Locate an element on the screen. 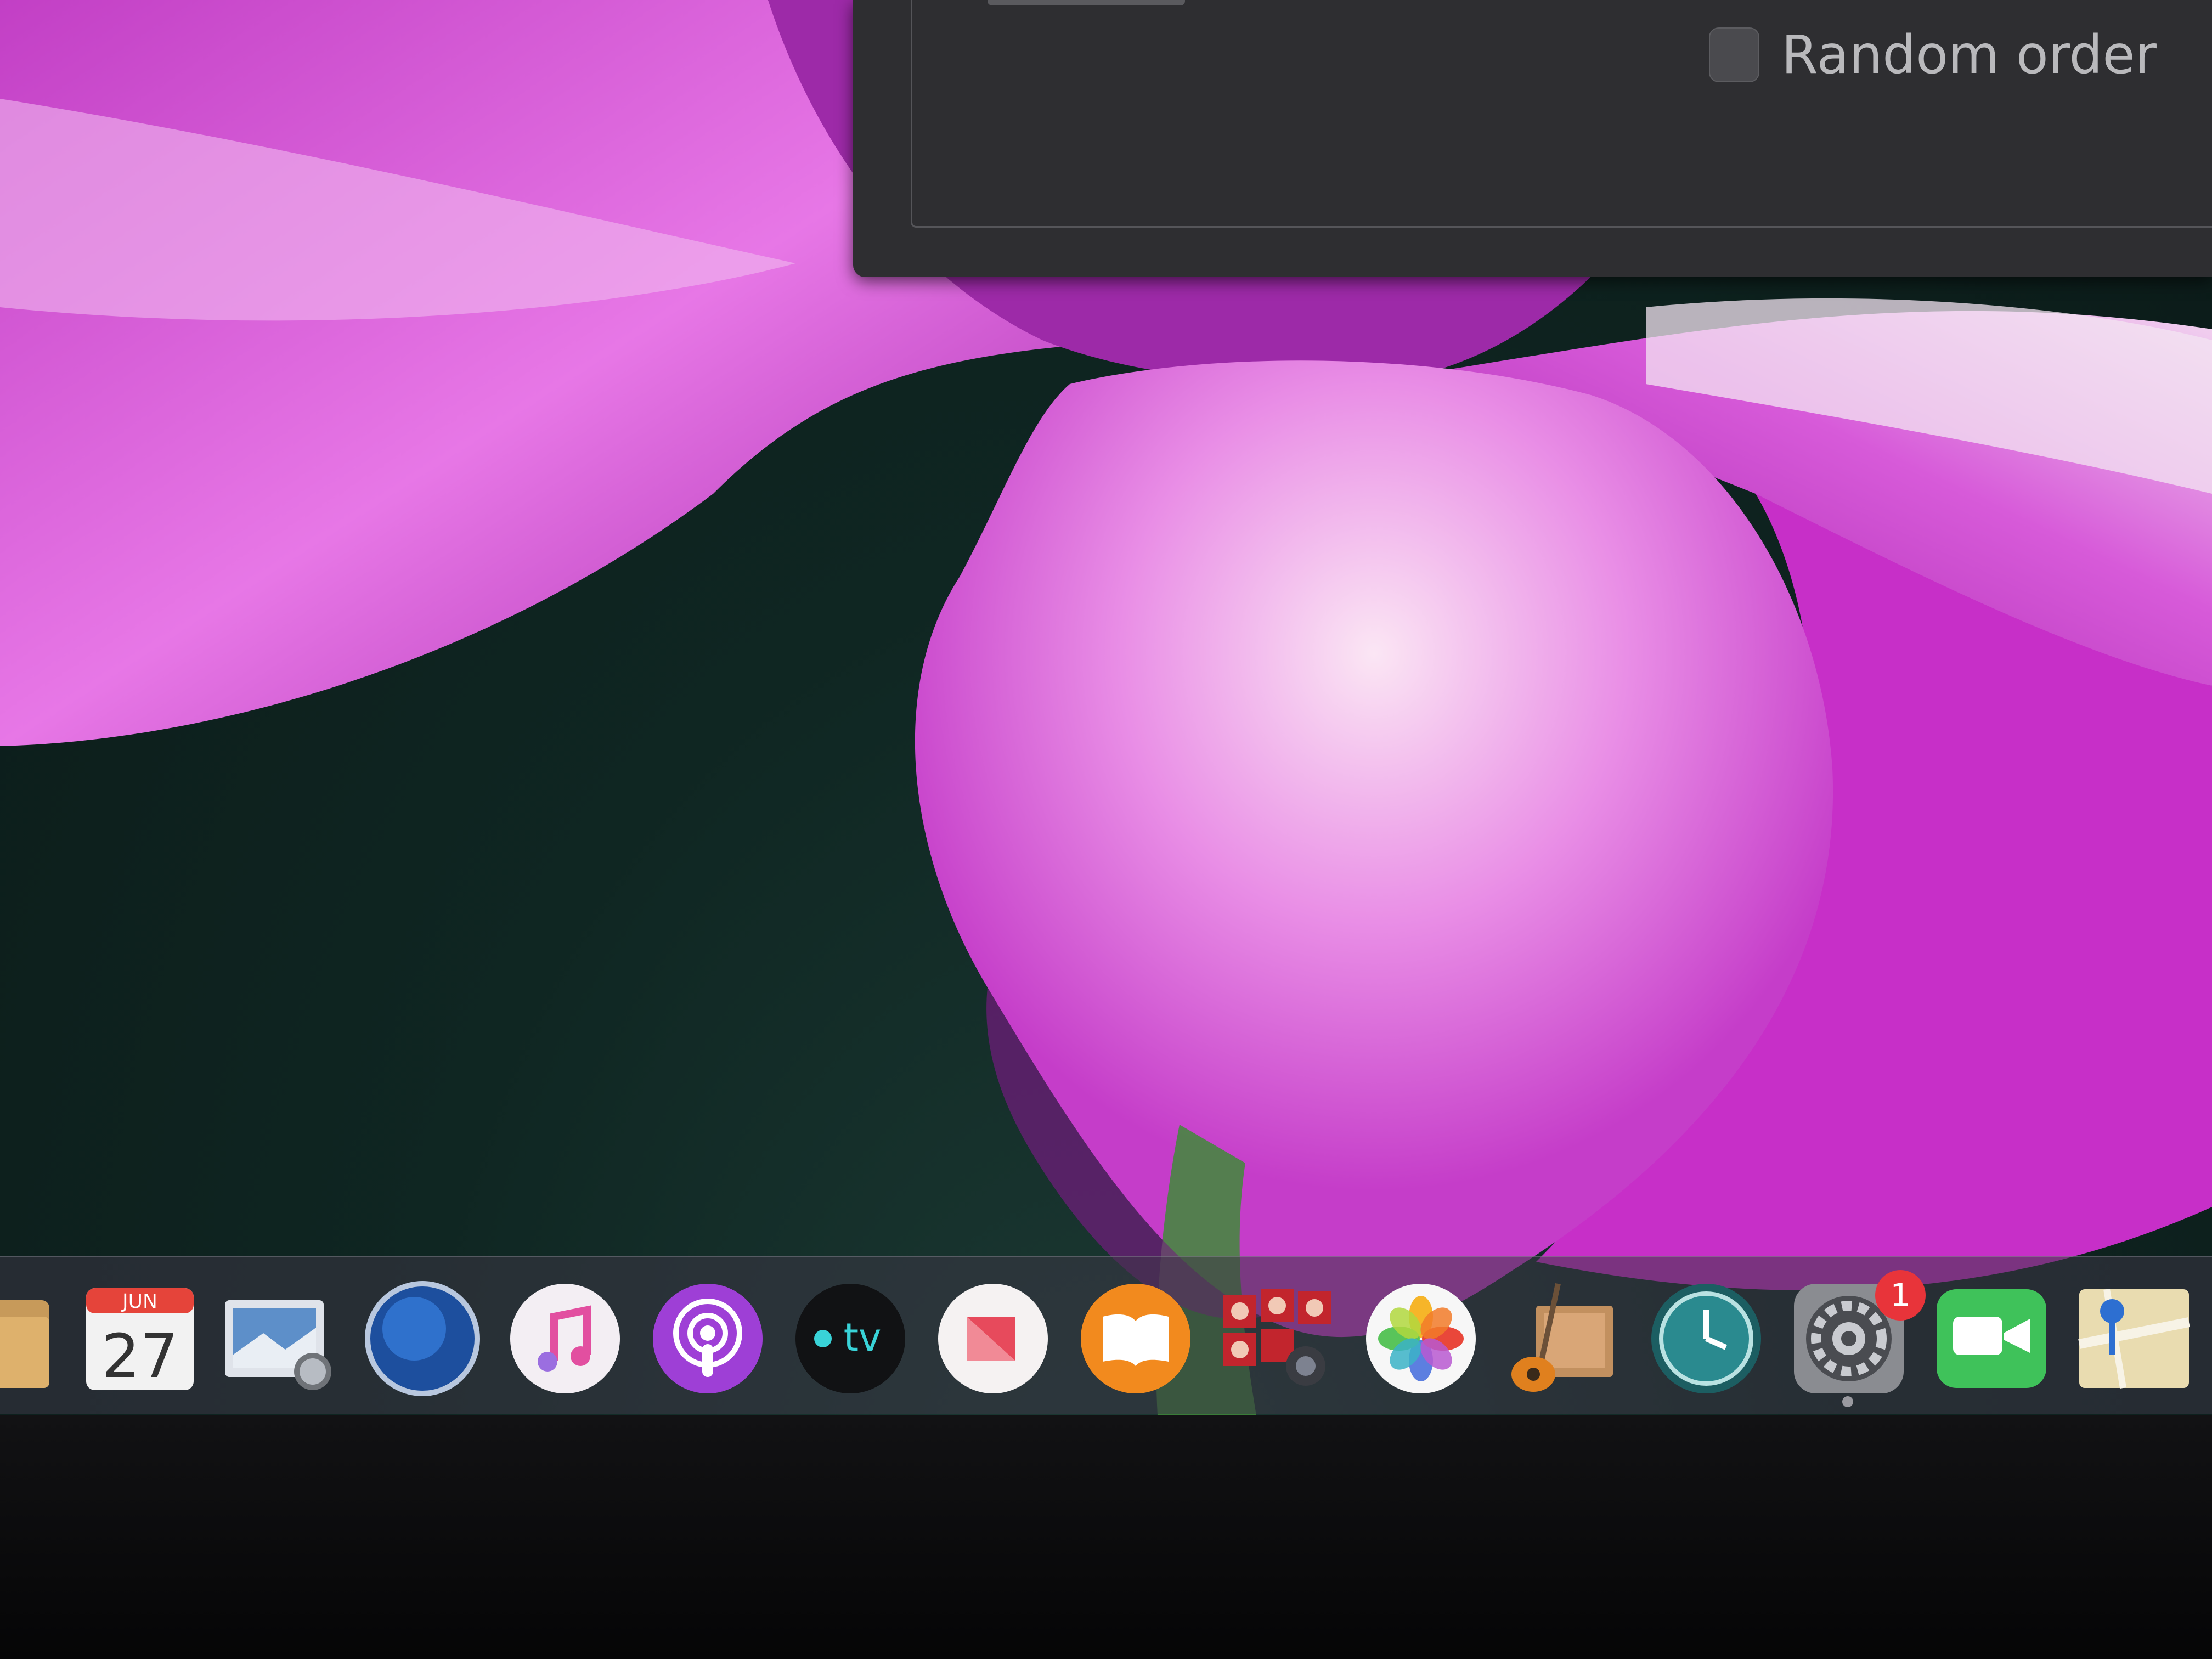 This screenshot has height=1659, width=2212. dock-item-calendar: JUN 27 is located at coordinates (140, 1338).